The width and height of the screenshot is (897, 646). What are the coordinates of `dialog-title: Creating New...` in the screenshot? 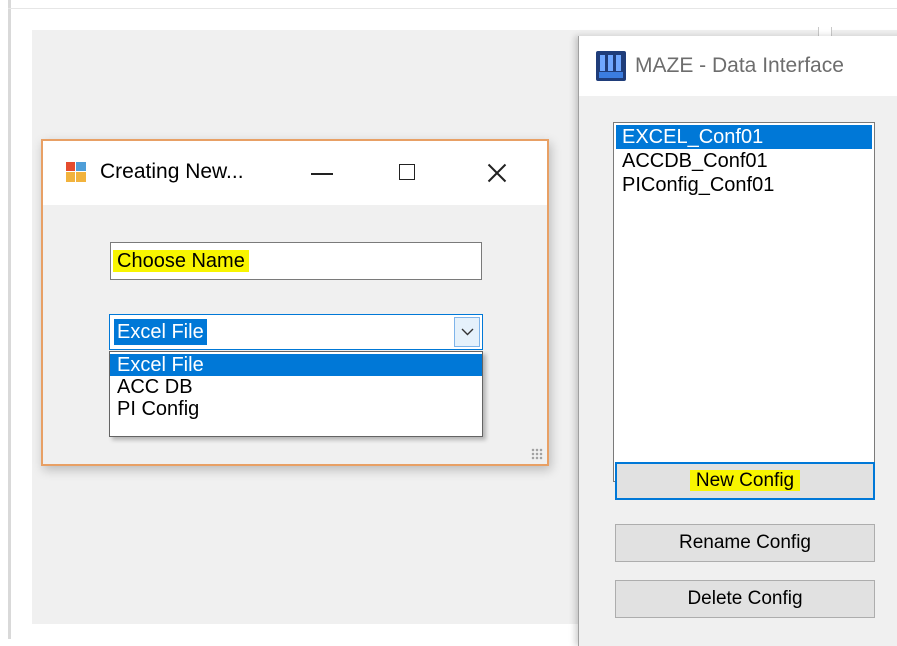 It's located at (172, 171).